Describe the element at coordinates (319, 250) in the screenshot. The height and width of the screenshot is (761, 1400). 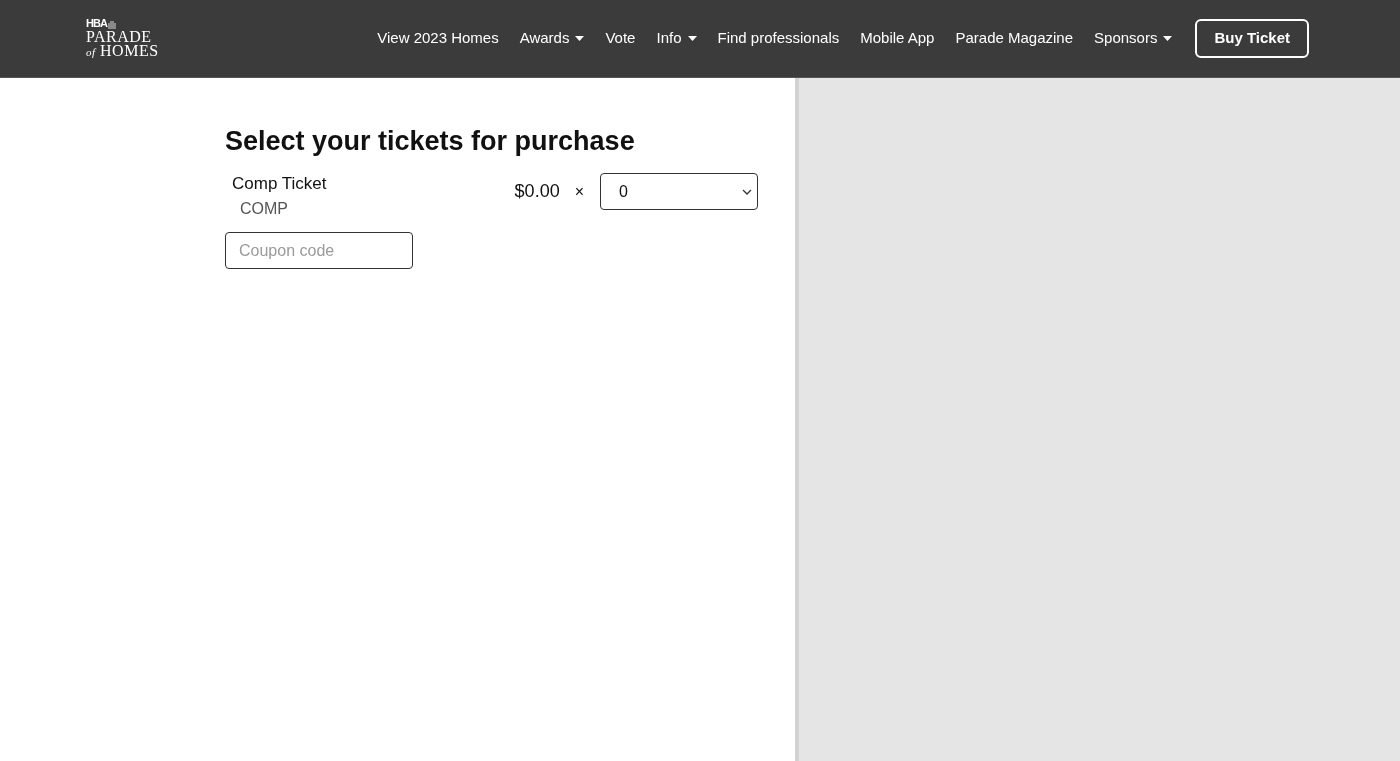
I see `coupon-field: Coupon code` at that location.